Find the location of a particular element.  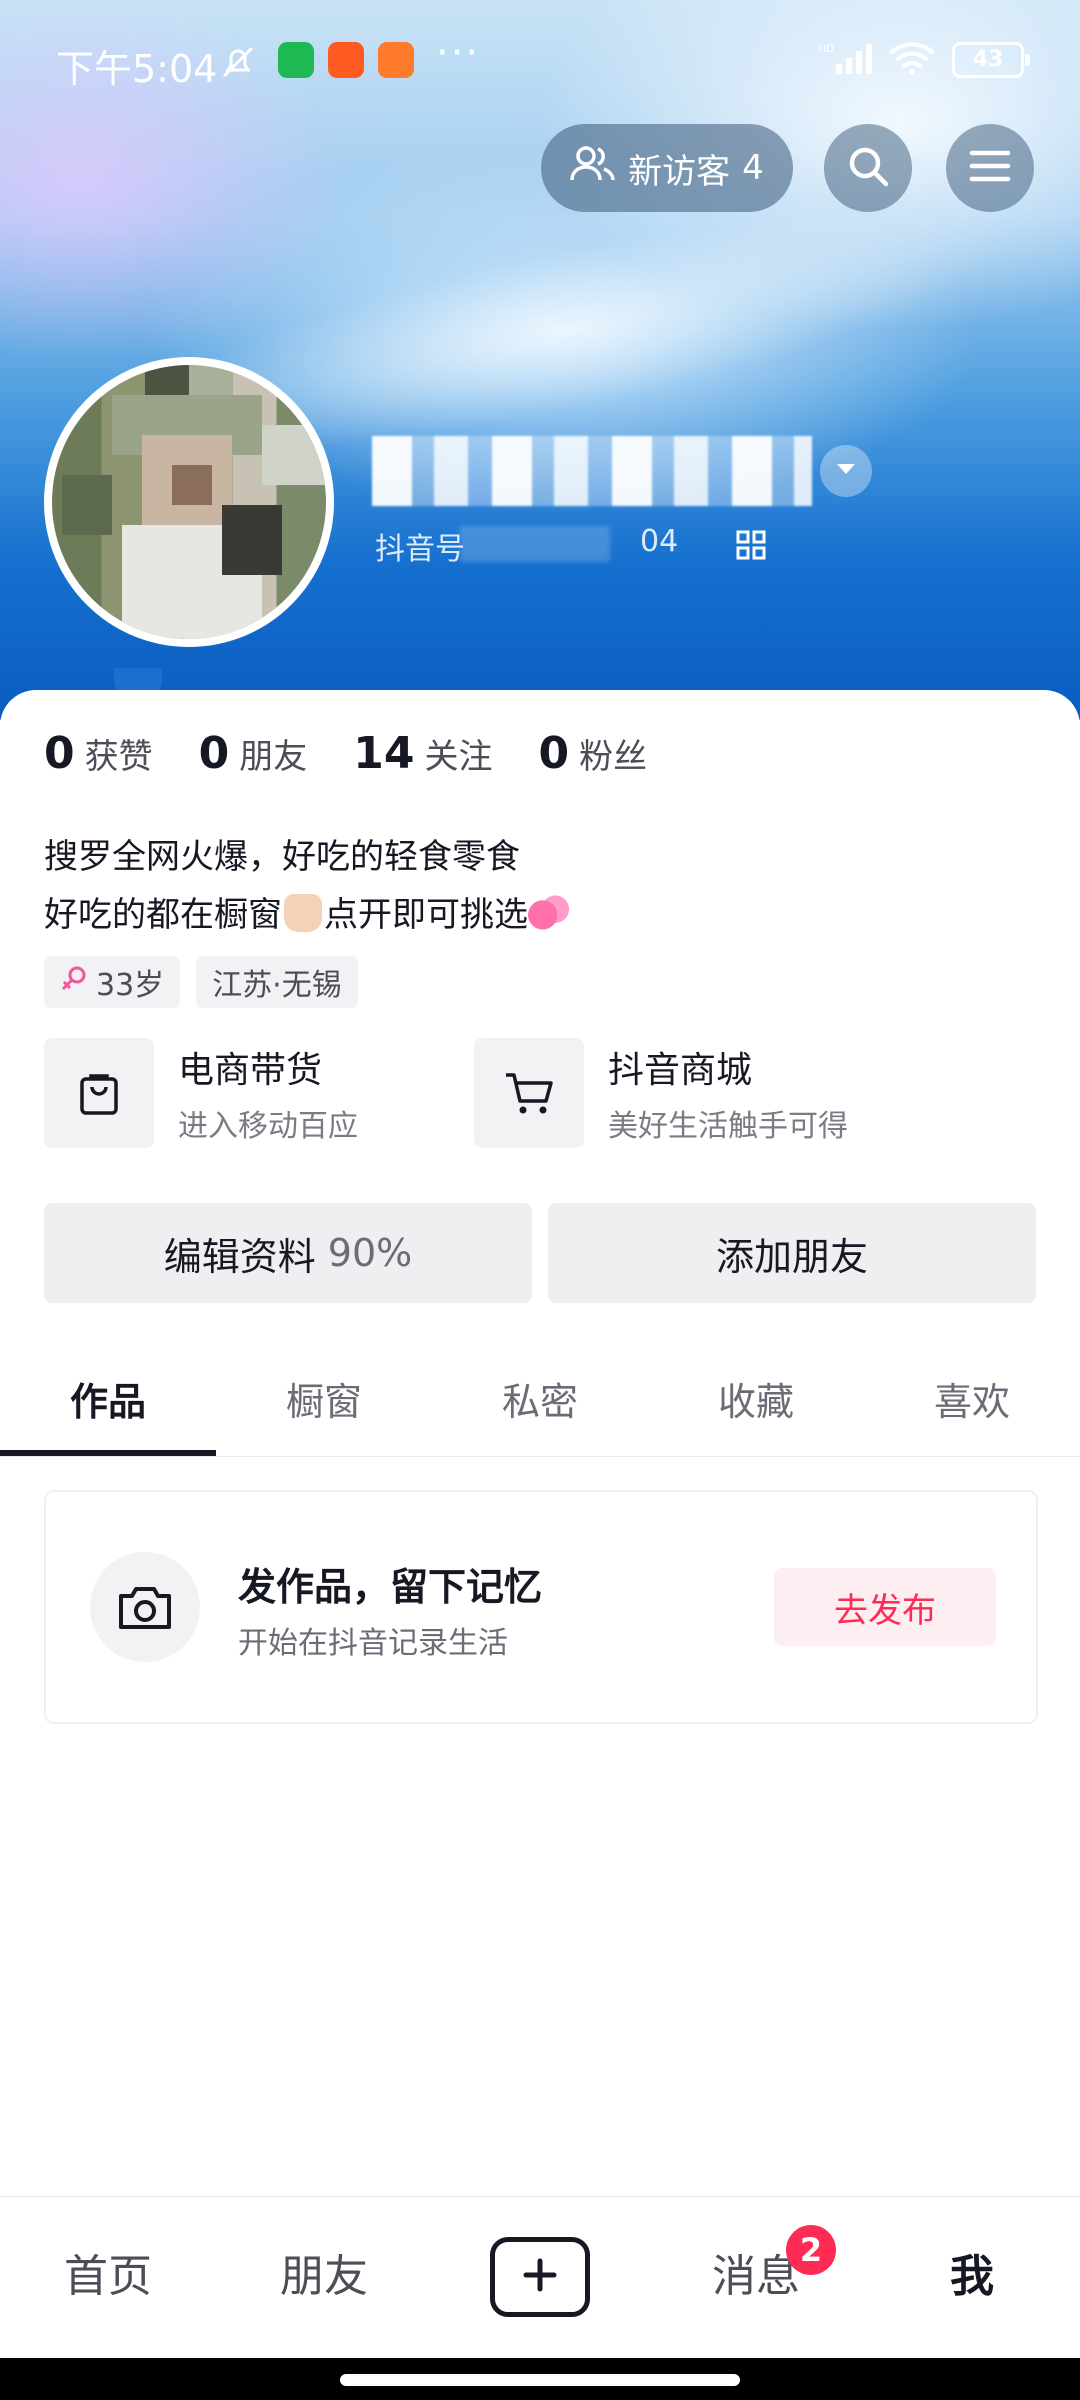

create-post-button is located at coordinates (540, 2277).